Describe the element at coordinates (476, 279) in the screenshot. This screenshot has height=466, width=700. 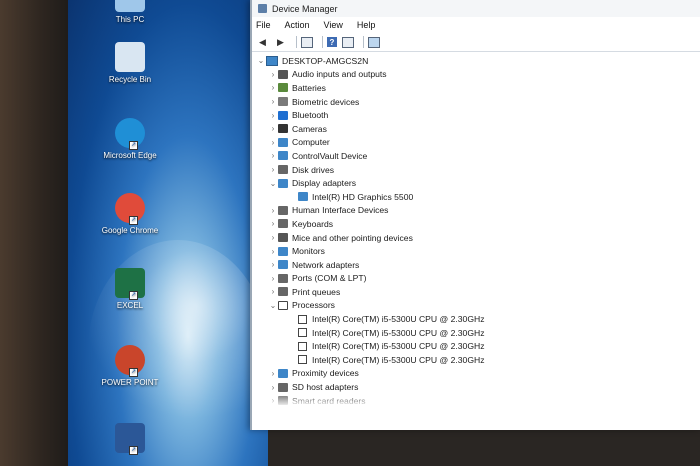
I see `tree-category: › Ports (COM & LPT)` at that location.